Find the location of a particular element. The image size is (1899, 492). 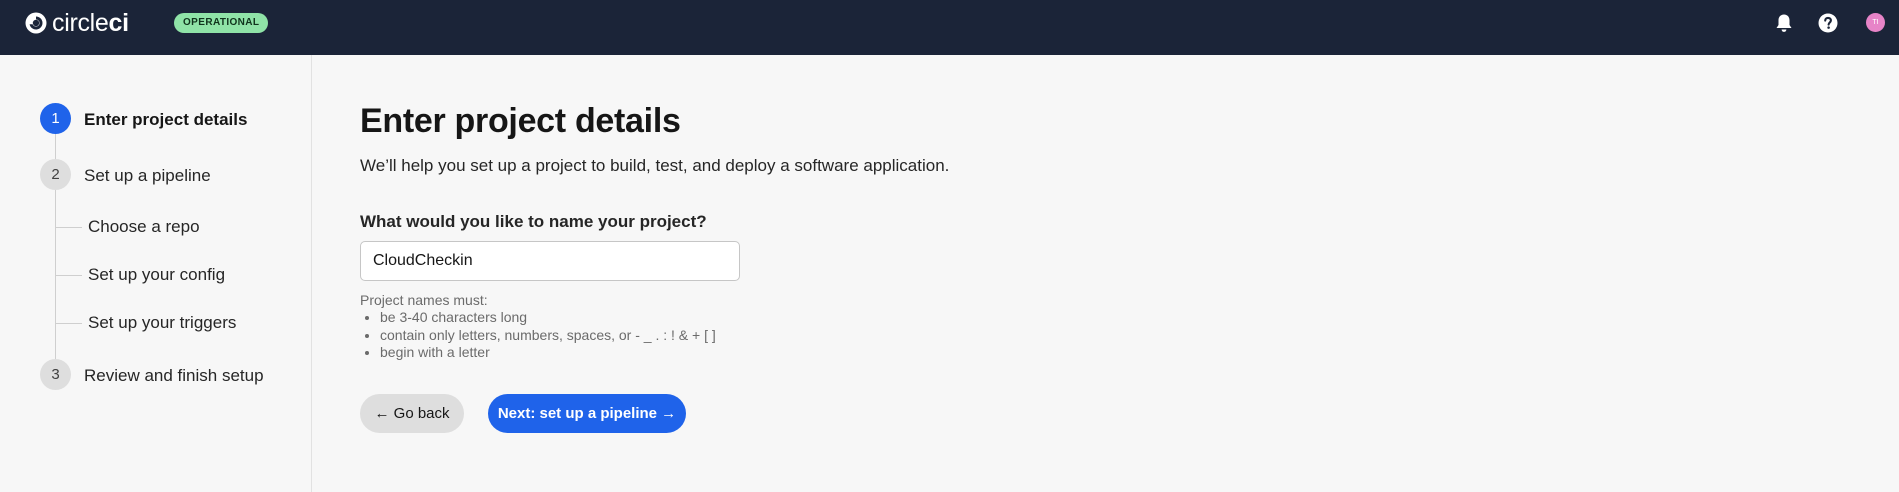

help-icon is located at coordinates (1828, 23).